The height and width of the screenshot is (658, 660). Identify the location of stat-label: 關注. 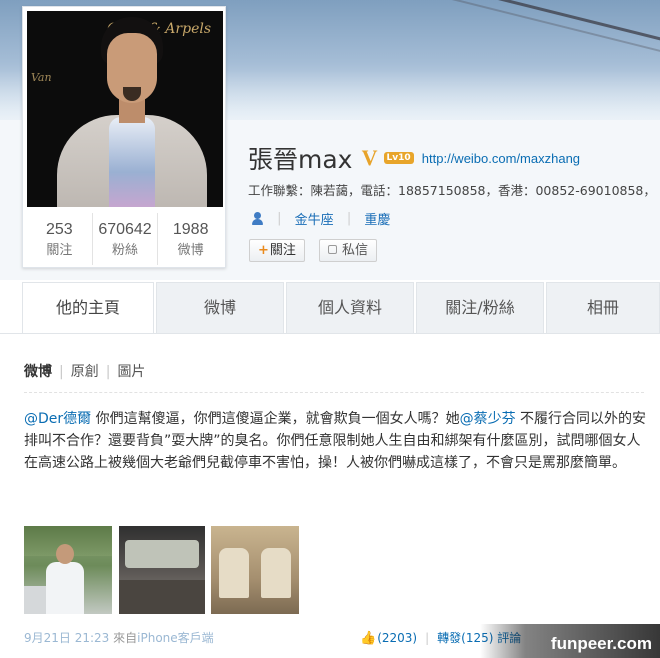
(59, 250).